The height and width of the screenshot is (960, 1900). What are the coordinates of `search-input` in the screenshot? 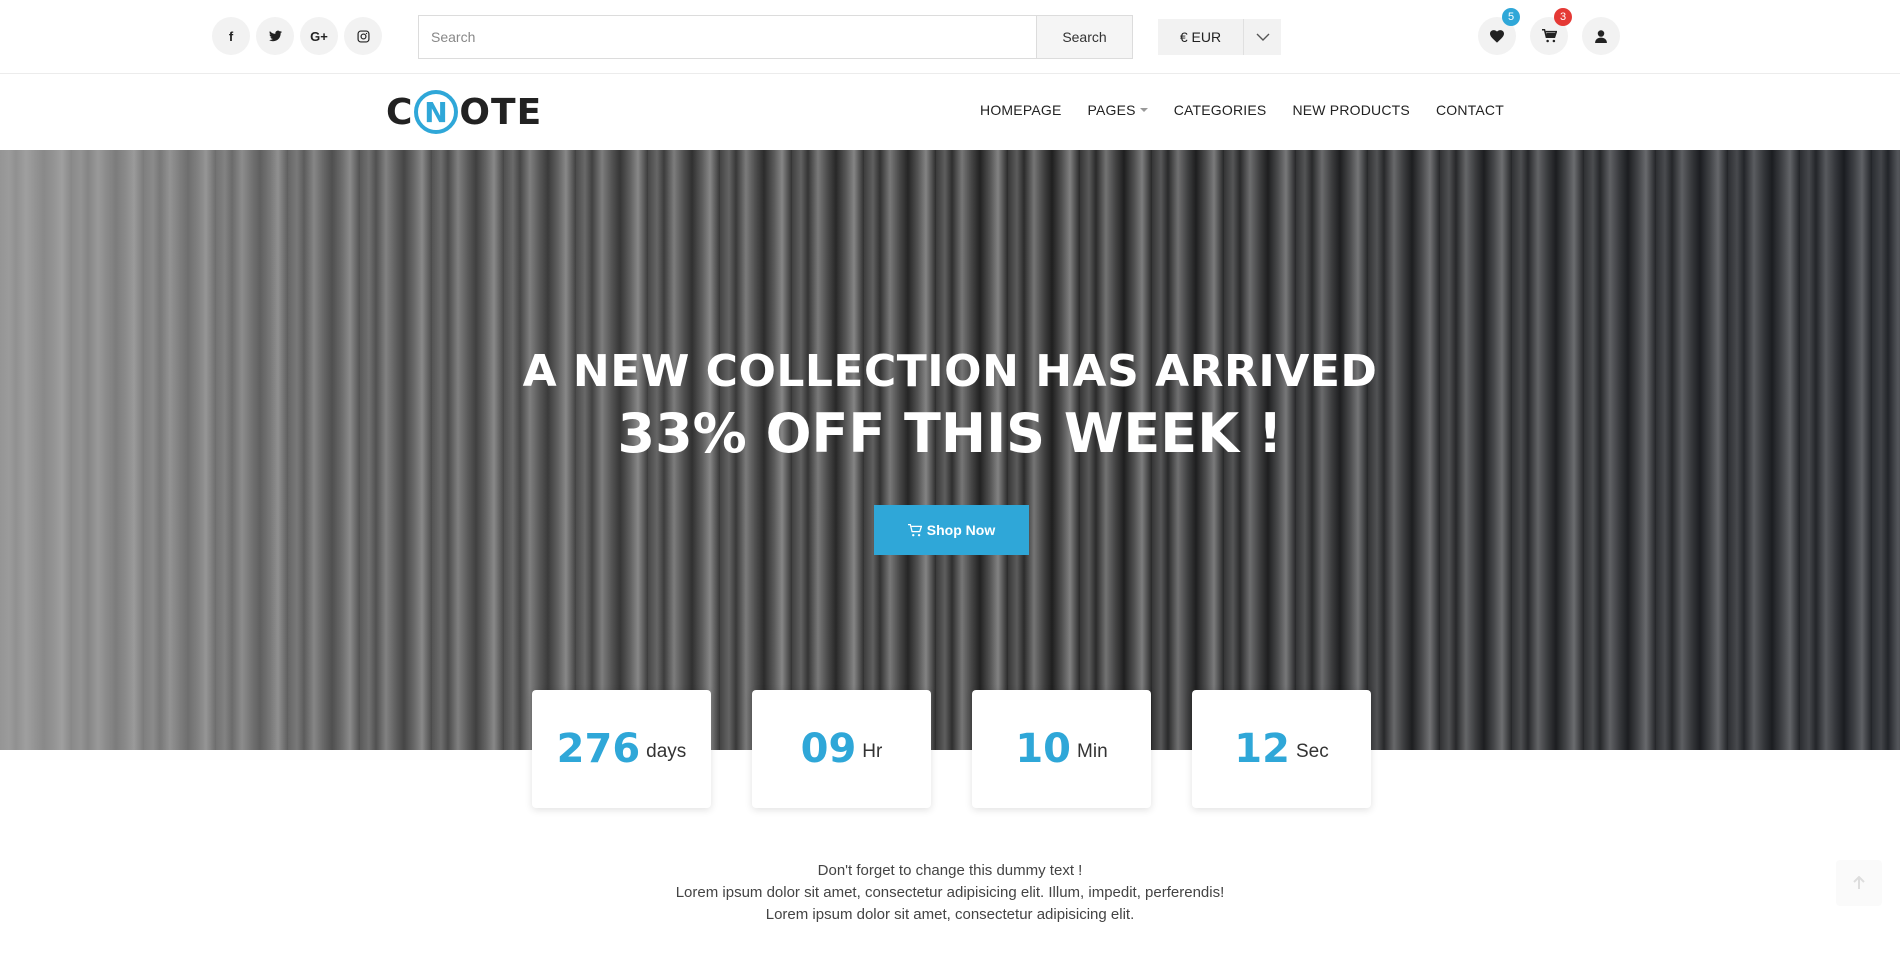 It's located at (727, 37).